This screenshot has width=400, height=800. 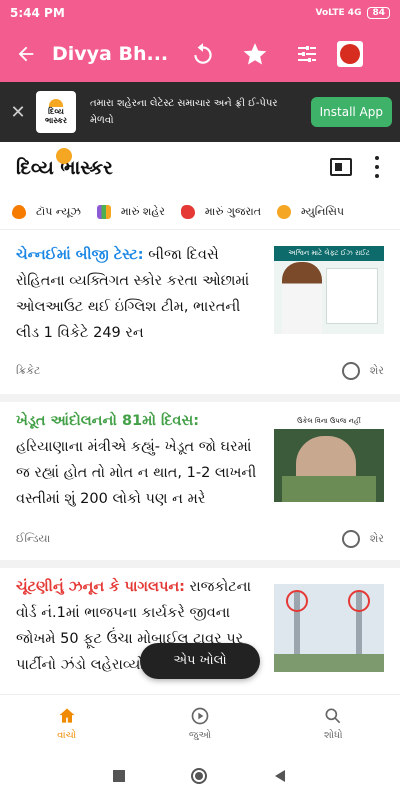 I want to click on tab-label: મારું શહેર, so click(x=142, y=211).